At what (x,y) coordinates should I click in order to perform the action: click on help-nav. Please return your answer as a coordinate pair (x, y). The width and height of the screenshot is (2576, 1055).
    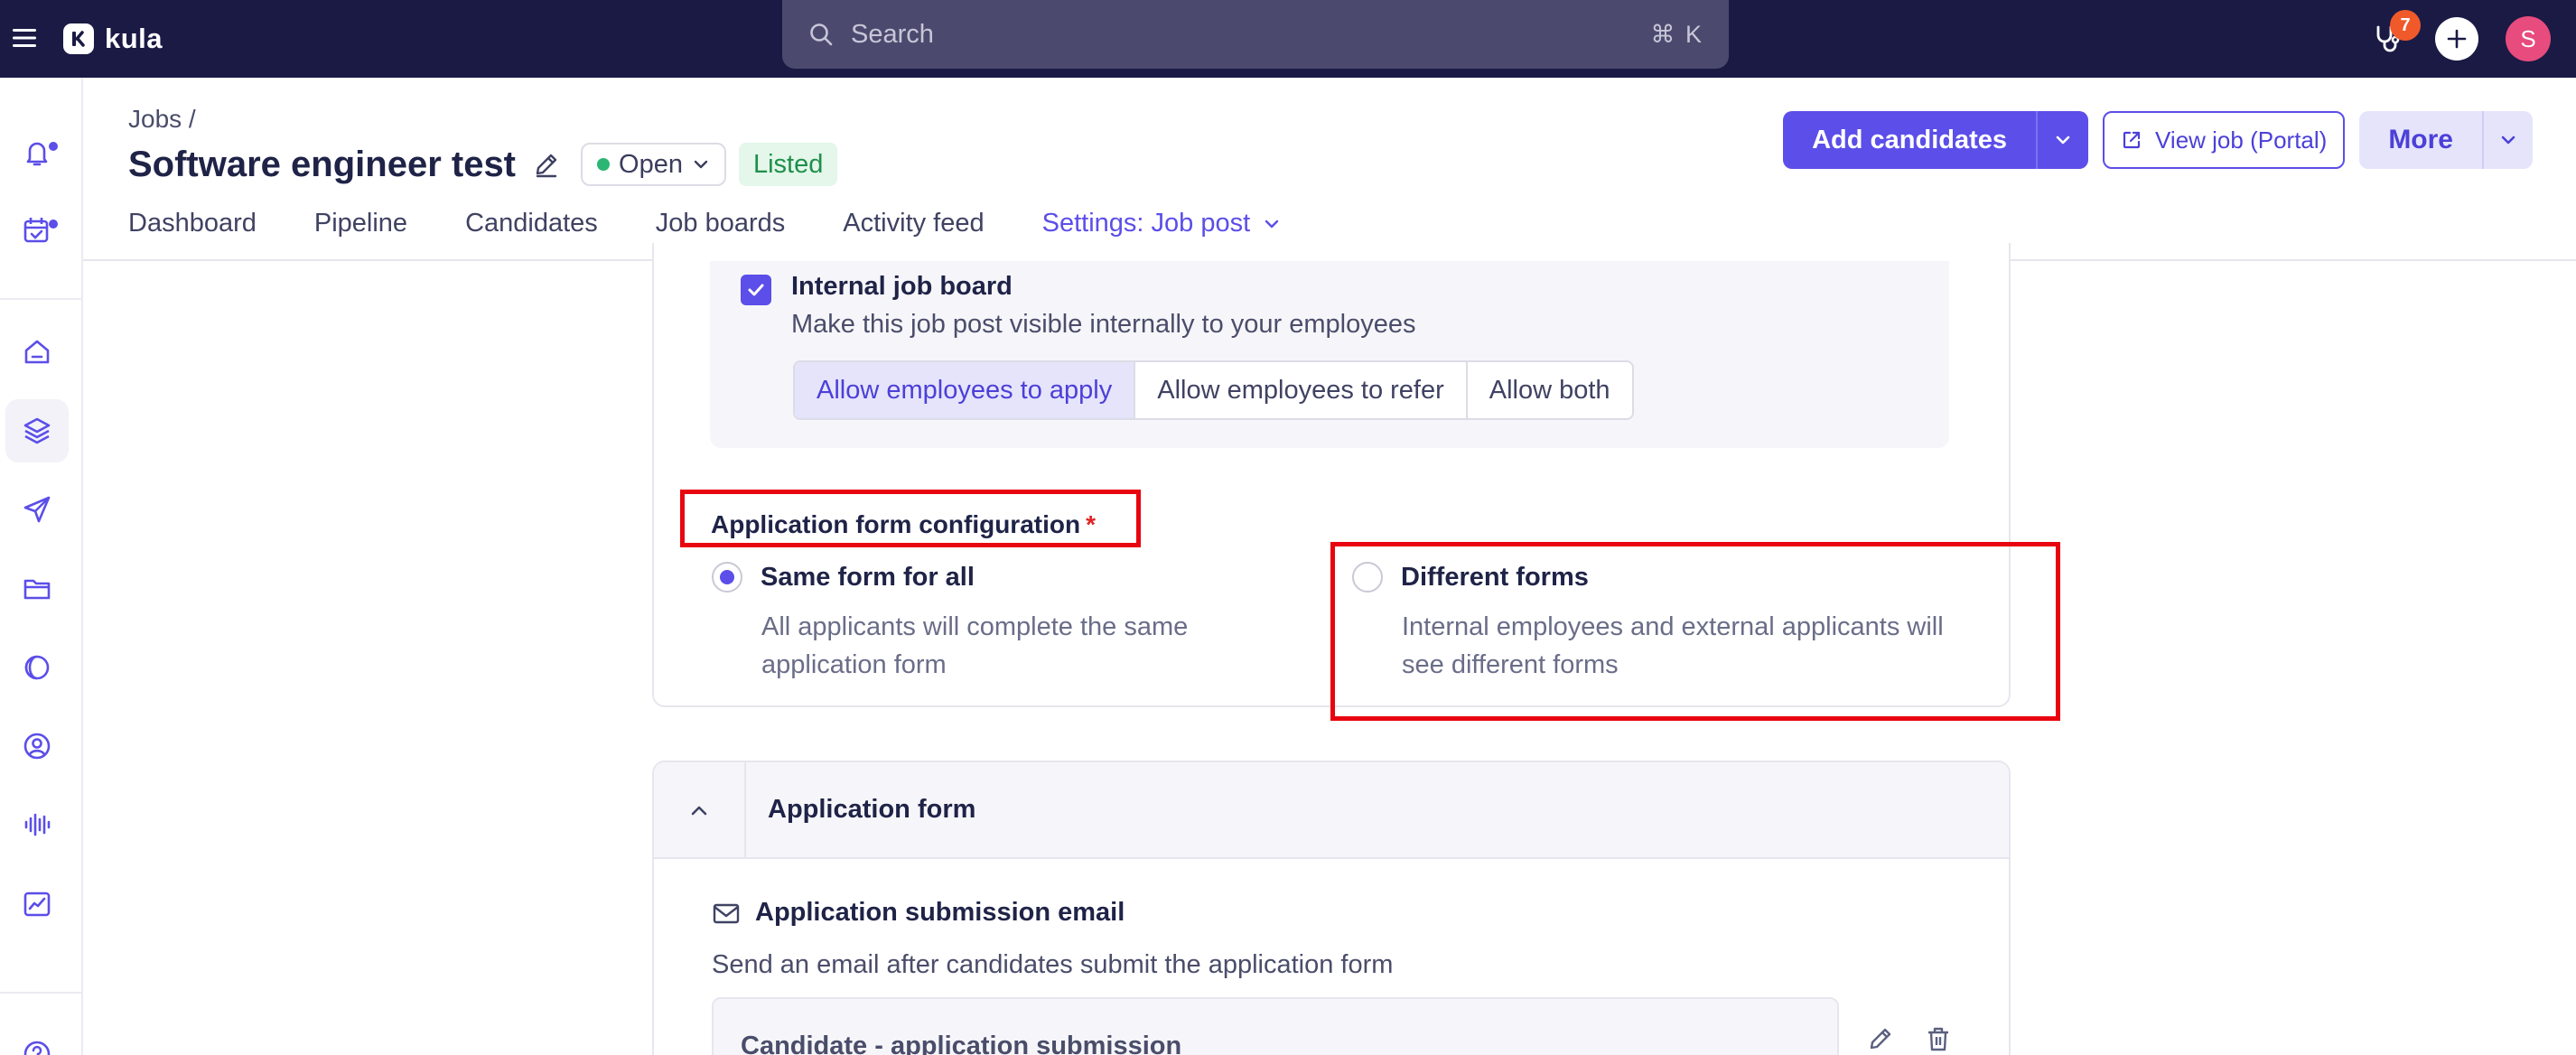
    Looking at the image, I should click on (37, 1038).